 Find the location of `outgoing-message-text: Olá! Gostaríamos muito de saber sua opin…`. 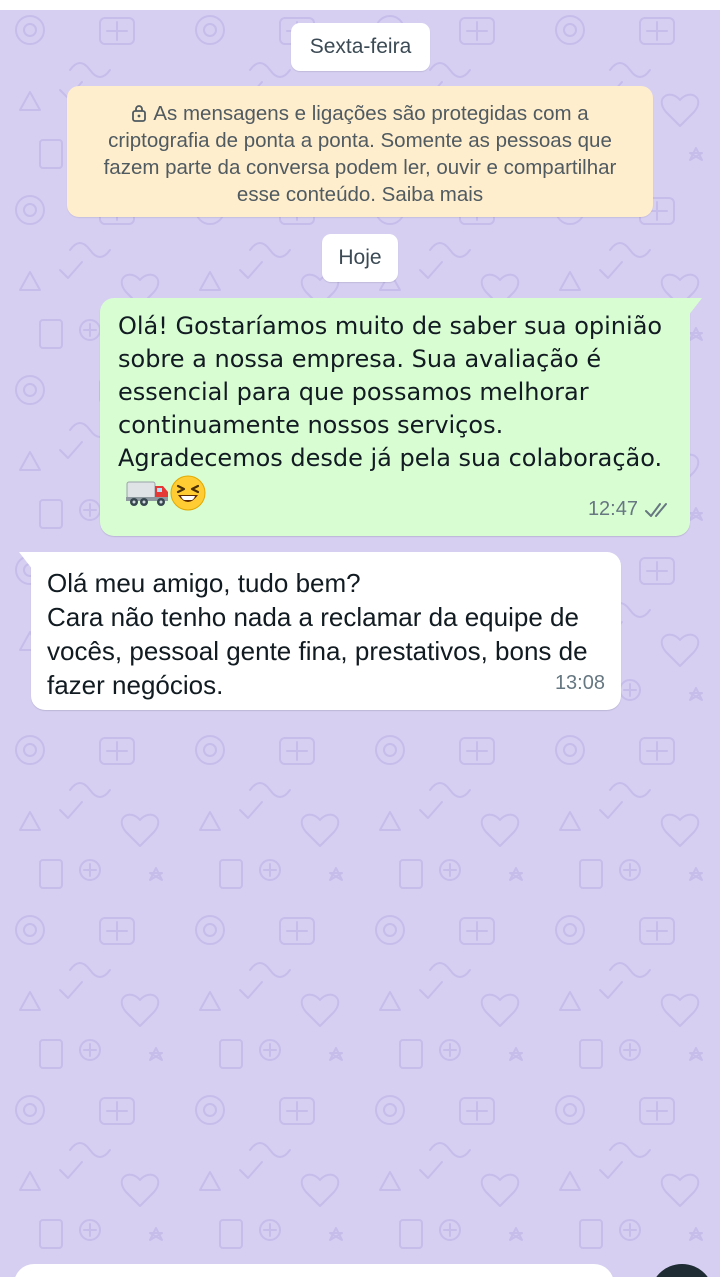

outgoing-message-text: Olá! Gostaríamos muito de saber sua opin… is located at coordinates (390, 392).